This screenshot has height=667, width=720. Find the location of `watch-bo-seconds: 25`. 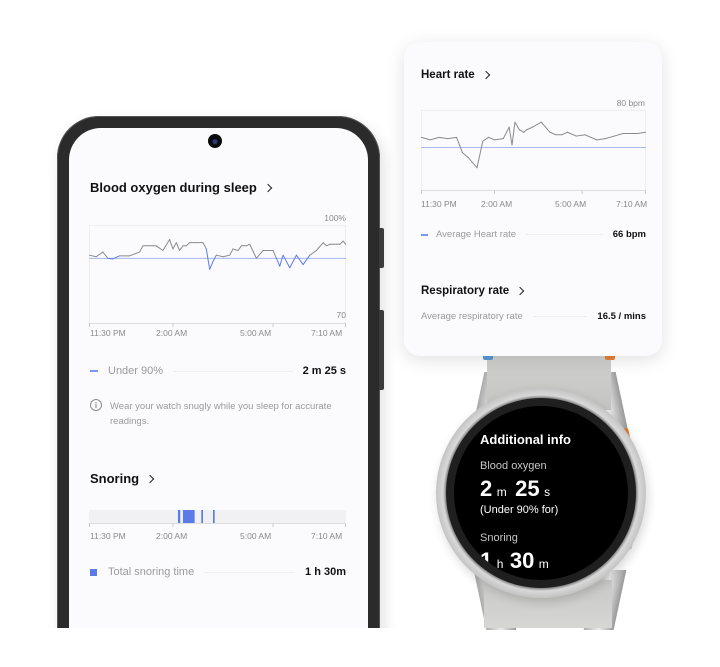

watch-bo-seconds: 25 is located at coordinates (527, 488).